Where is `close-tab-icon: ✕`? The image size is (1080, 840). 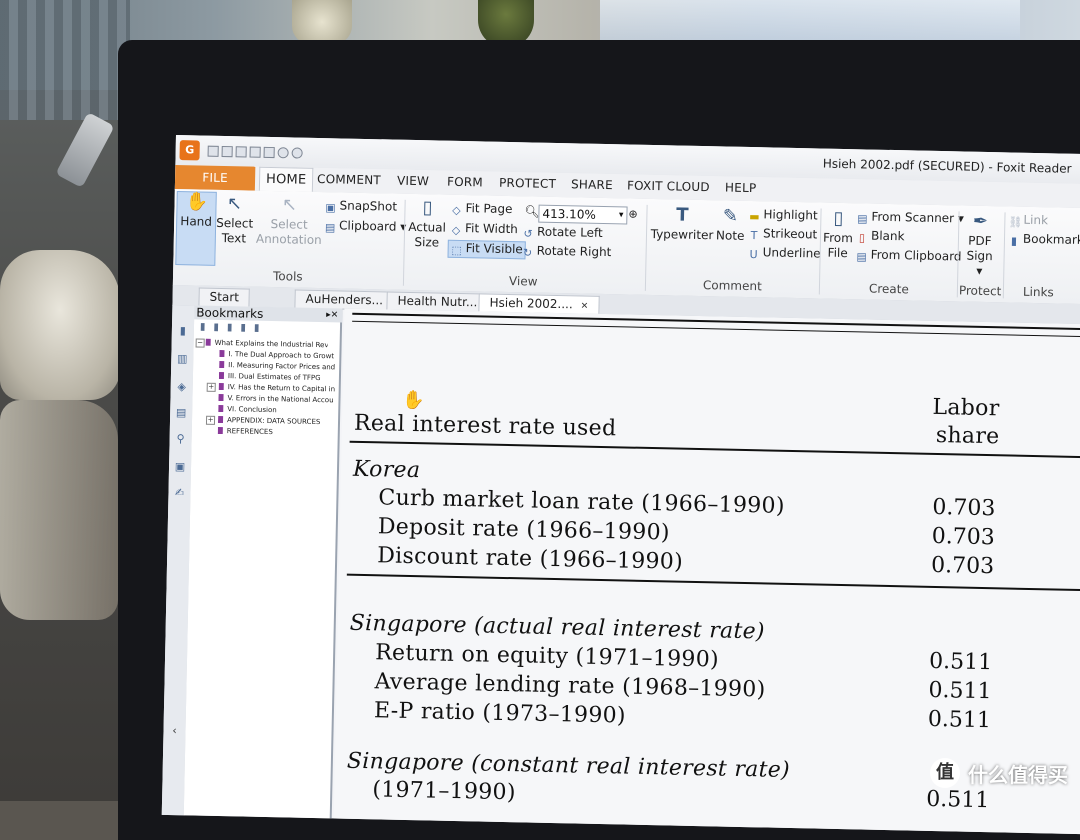
close-tab-icon: ✕ is located at coordinates (585, 307).